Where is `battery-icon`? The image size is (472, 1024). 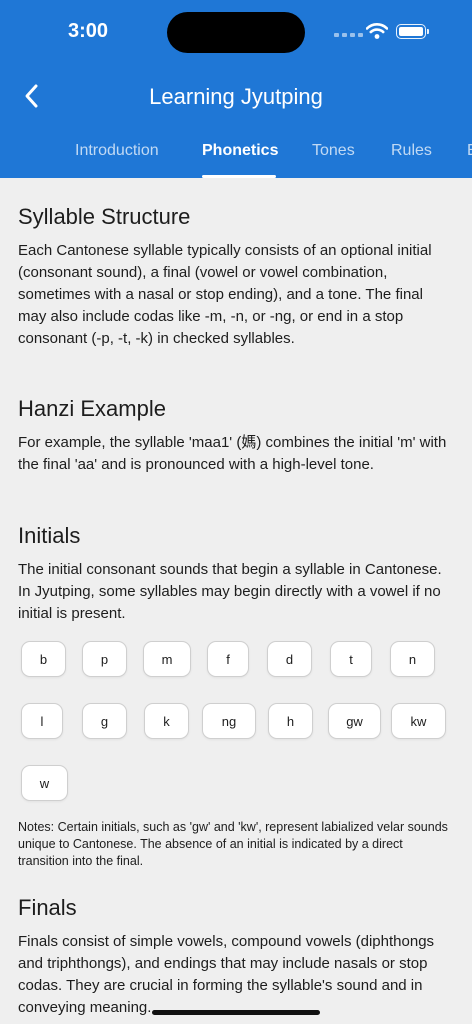
battery-icon is located at coordinates (412, 31).